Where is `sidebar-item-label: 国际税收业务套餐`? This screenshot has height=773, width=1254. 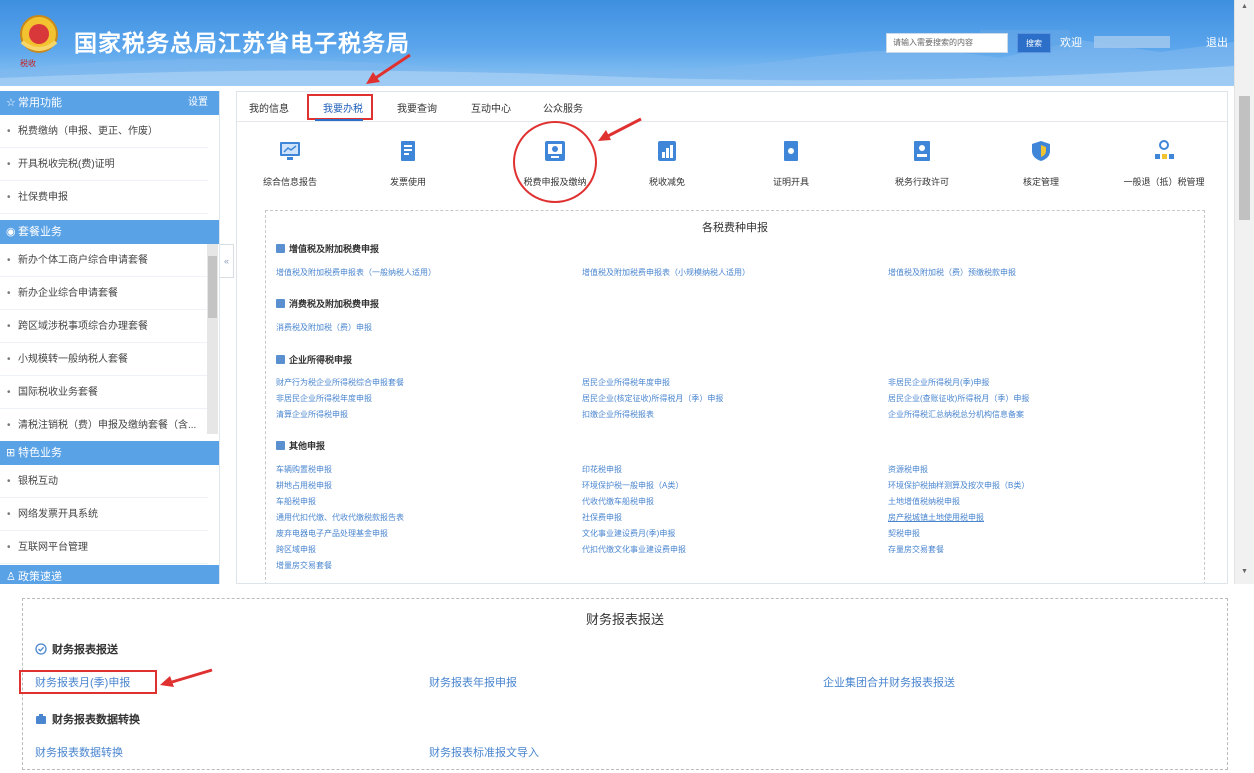
sidebar-item-label: 国际税收业务套餐 is located at coordinates (58, 392).